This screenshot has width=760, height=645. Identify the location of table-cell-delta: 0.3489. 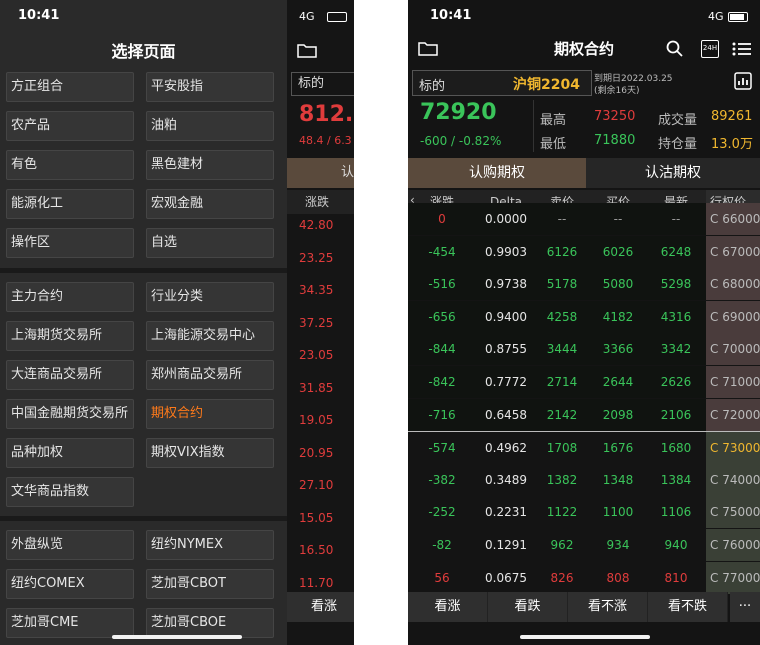
(506, 479).